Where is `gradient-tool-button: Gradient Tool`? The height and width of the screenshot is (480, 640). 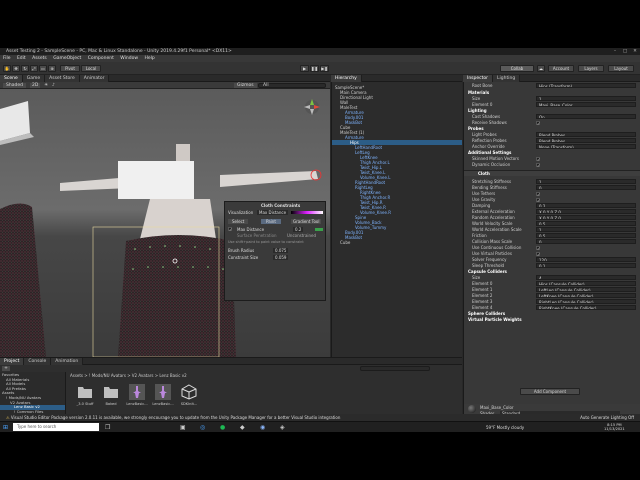 gradient-tool-button: Gradient Tool is located at coordinates (306, 221).